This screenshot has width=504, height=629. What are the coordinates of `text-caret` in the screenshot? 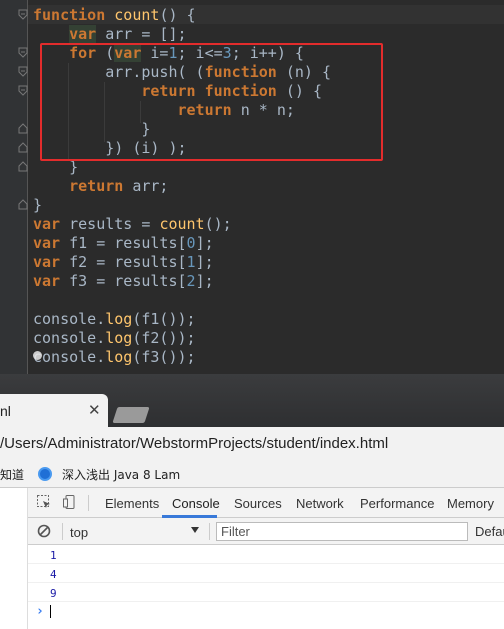 It's located at (50, 611).